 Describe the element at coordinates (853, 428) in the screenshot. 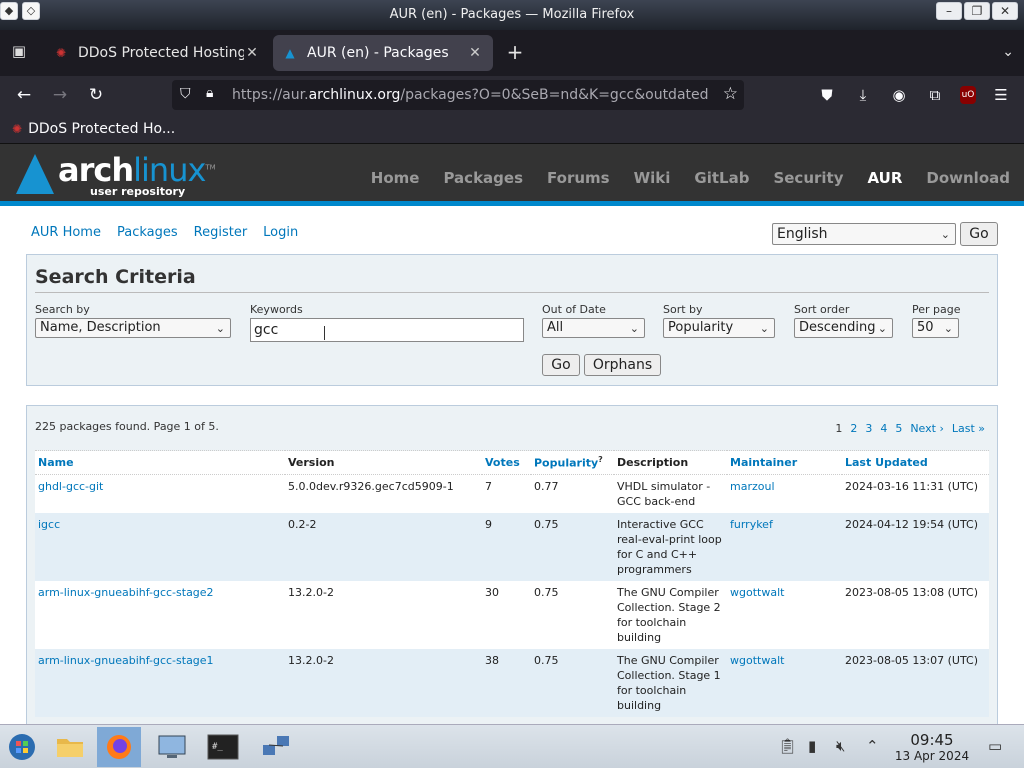

I see `page-link: 2` at that location.